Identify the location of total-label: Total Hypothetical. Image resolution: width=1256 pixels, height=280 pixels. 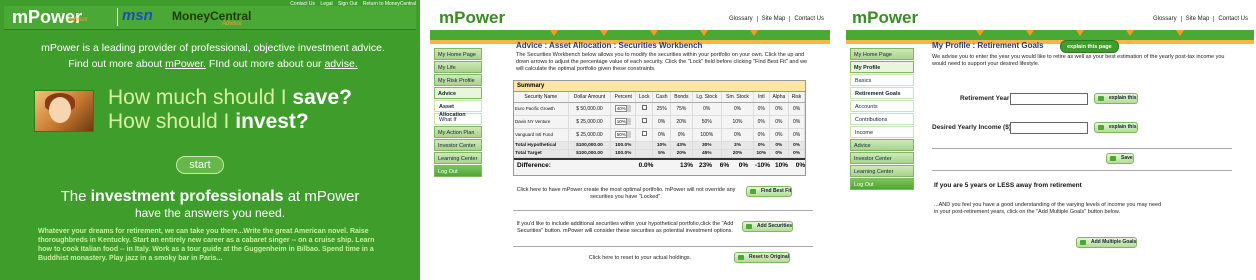
(541, 145).